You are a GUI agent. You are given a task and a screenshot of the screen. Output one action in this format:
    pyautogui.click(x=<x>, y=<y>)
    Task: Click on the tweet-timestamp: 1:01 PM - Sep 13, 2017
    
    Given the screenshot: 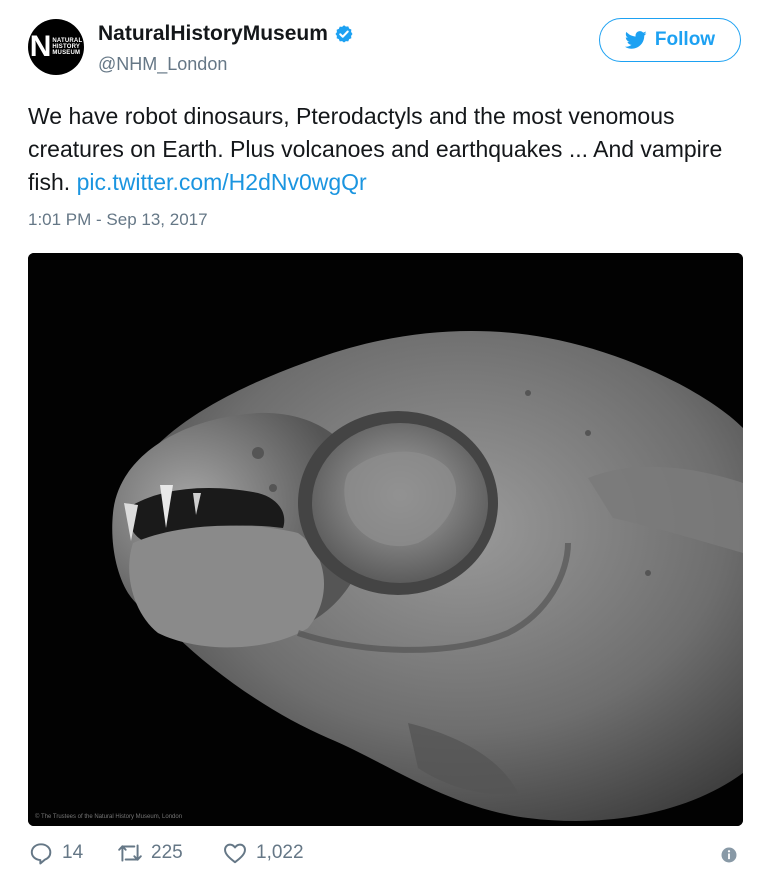 What is the action you would take?
    pyautogui.click(x=118, y=220)
    